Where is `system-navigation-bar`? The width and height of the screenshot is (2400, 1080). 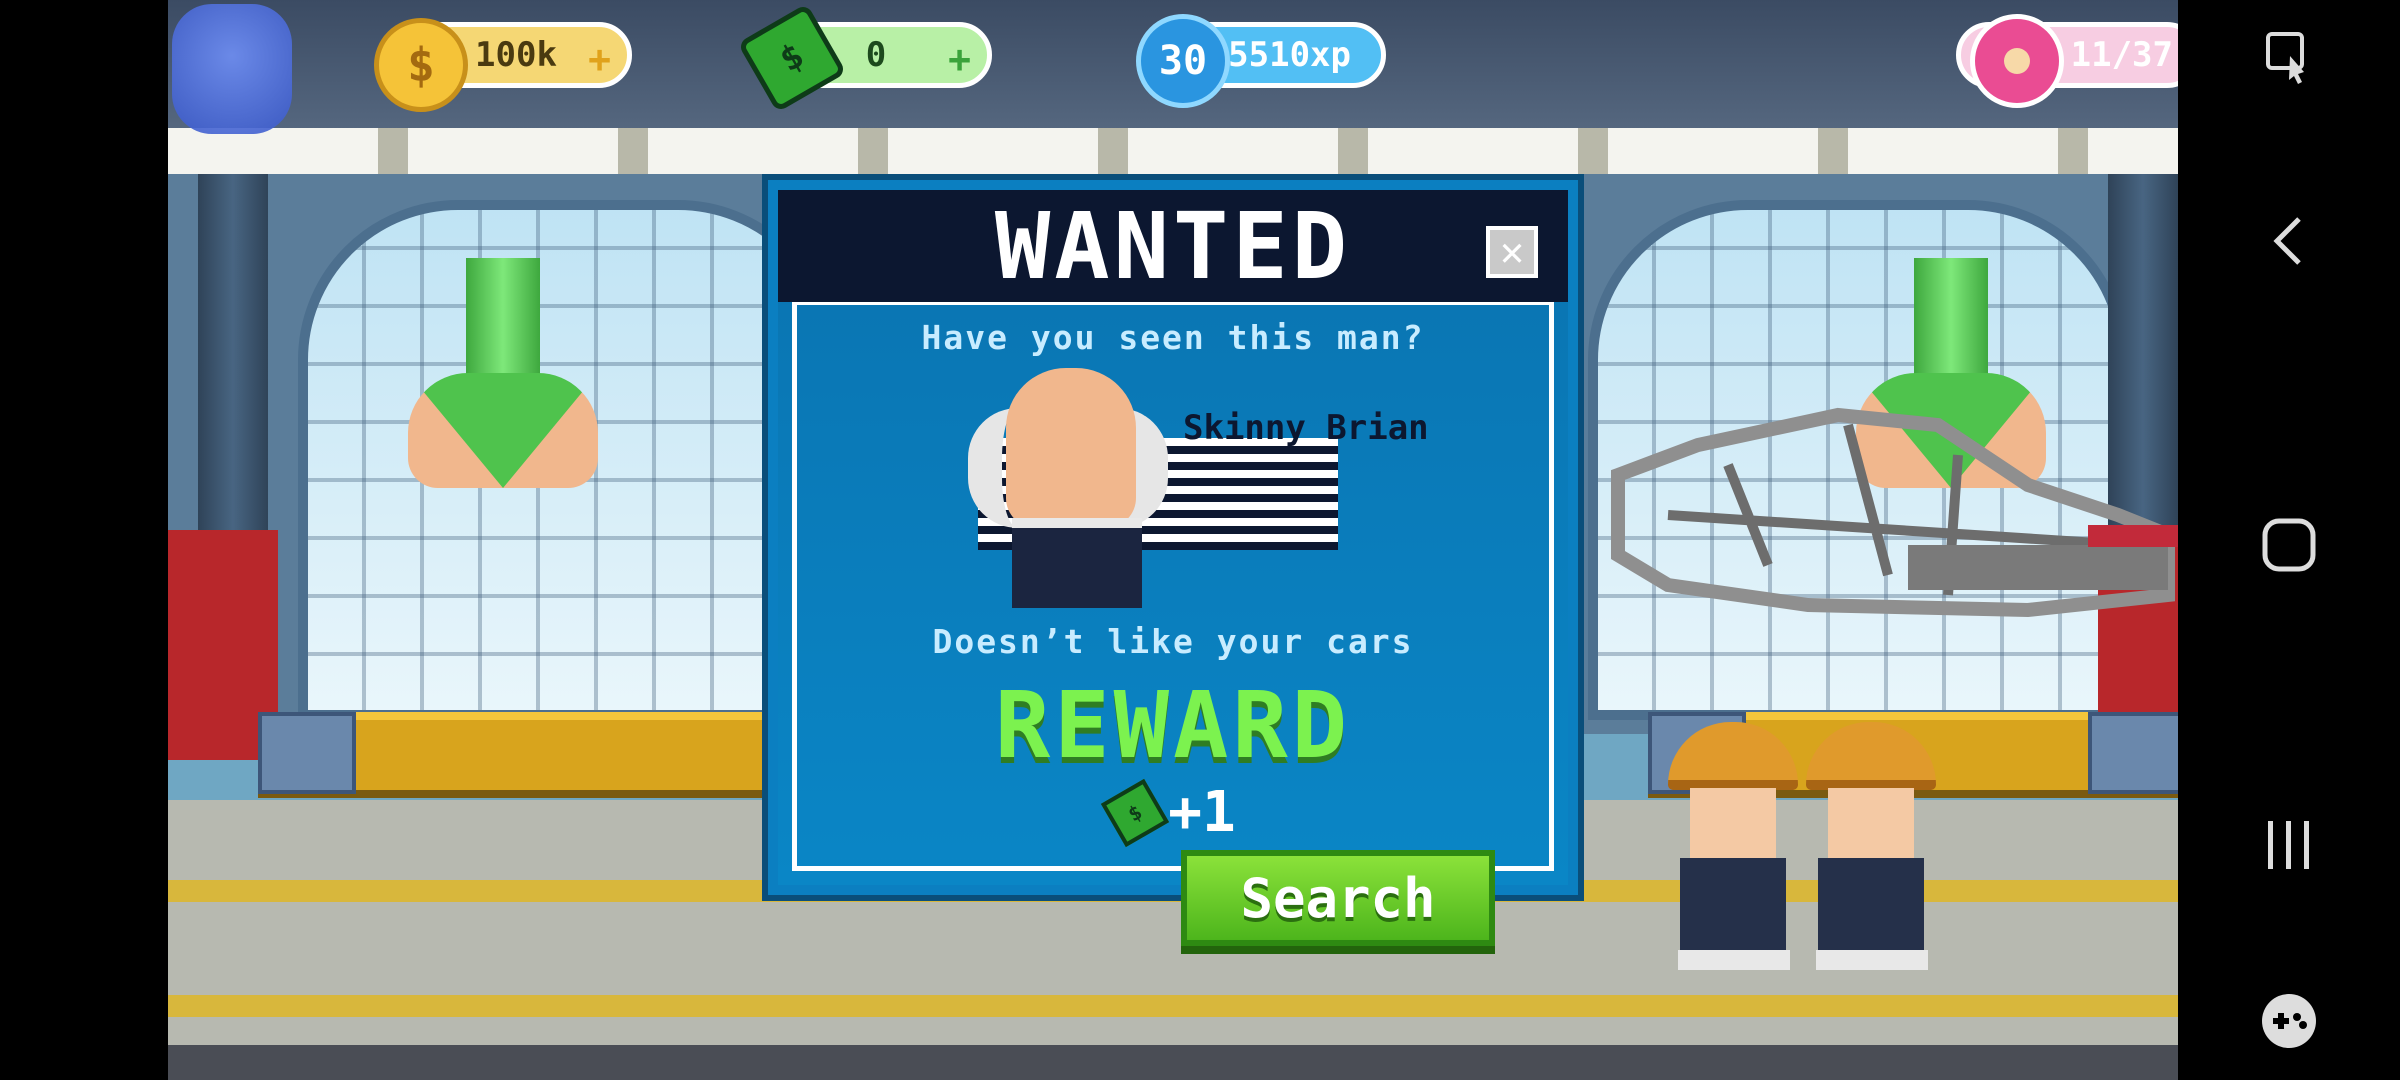
system-navigation-bar is located at coordinates (2289, 540).